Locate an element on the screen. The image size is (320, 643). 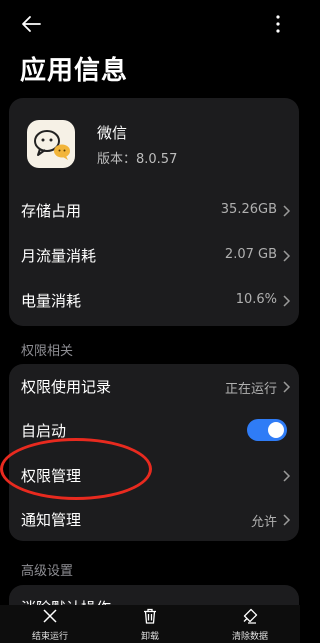
row-value: 2.07 GB is located at coordinates (250, 254).